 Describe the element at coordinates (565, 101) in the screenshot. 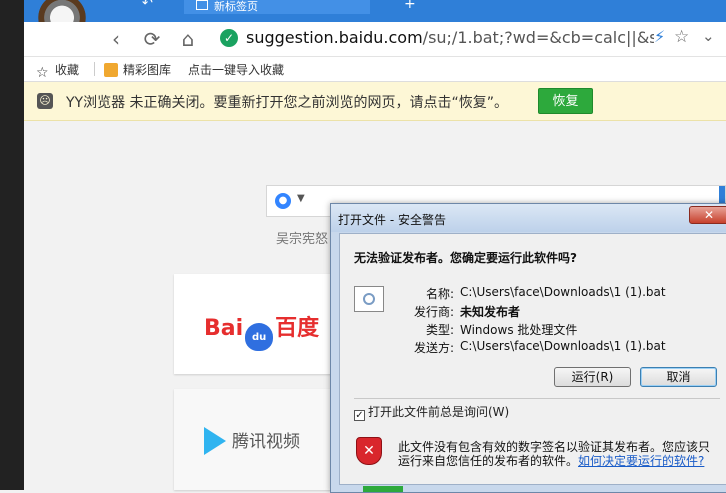

I see `restore-button: 恢复` at that location.